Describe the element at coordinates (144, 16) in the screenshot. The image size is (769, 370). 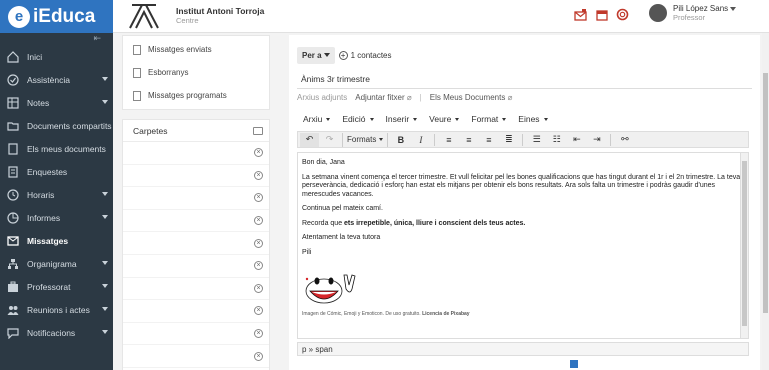
I see `school-logo-icon` at that location.